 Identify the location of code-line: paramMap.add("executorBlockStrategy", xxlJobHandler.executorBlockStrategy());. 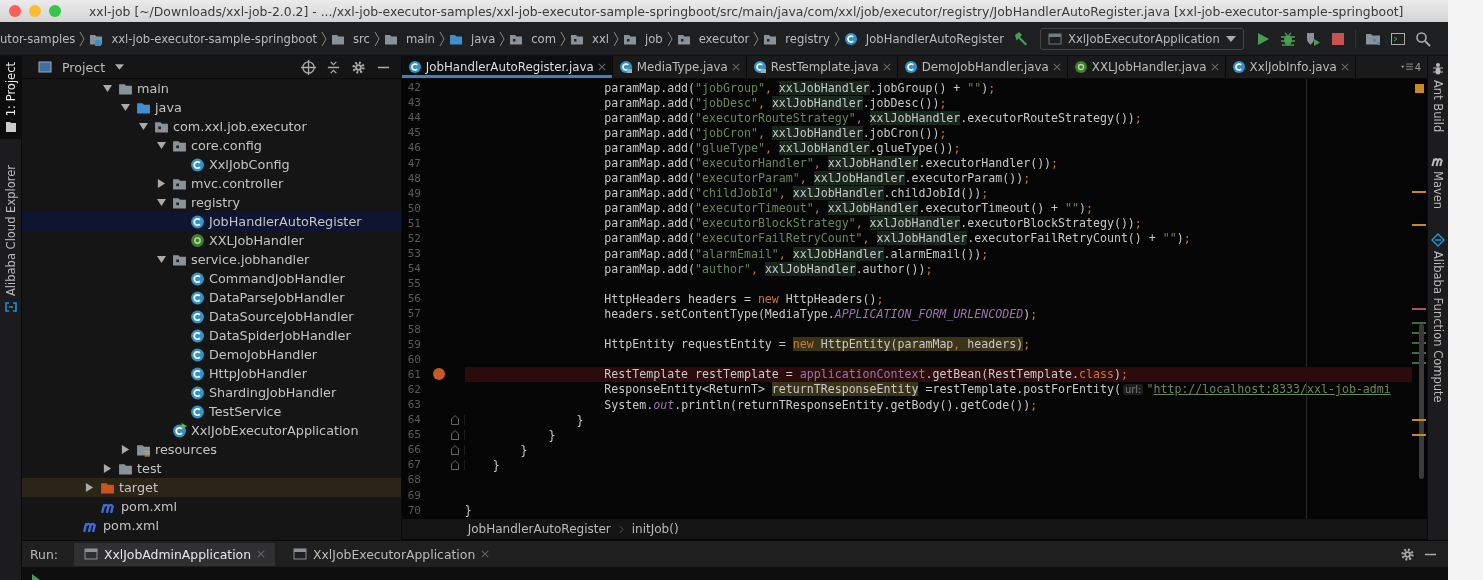
(873, 223).